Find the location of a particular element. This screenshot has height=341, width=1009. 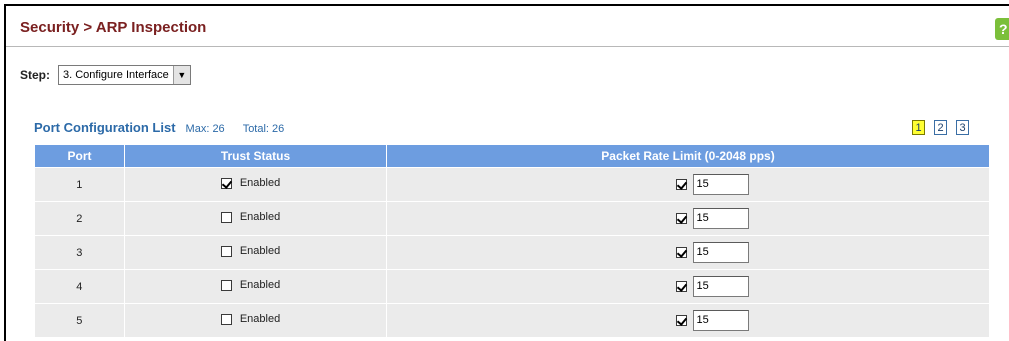

table-row: 1 Enabled 15 is located at coordinates (512, 184).